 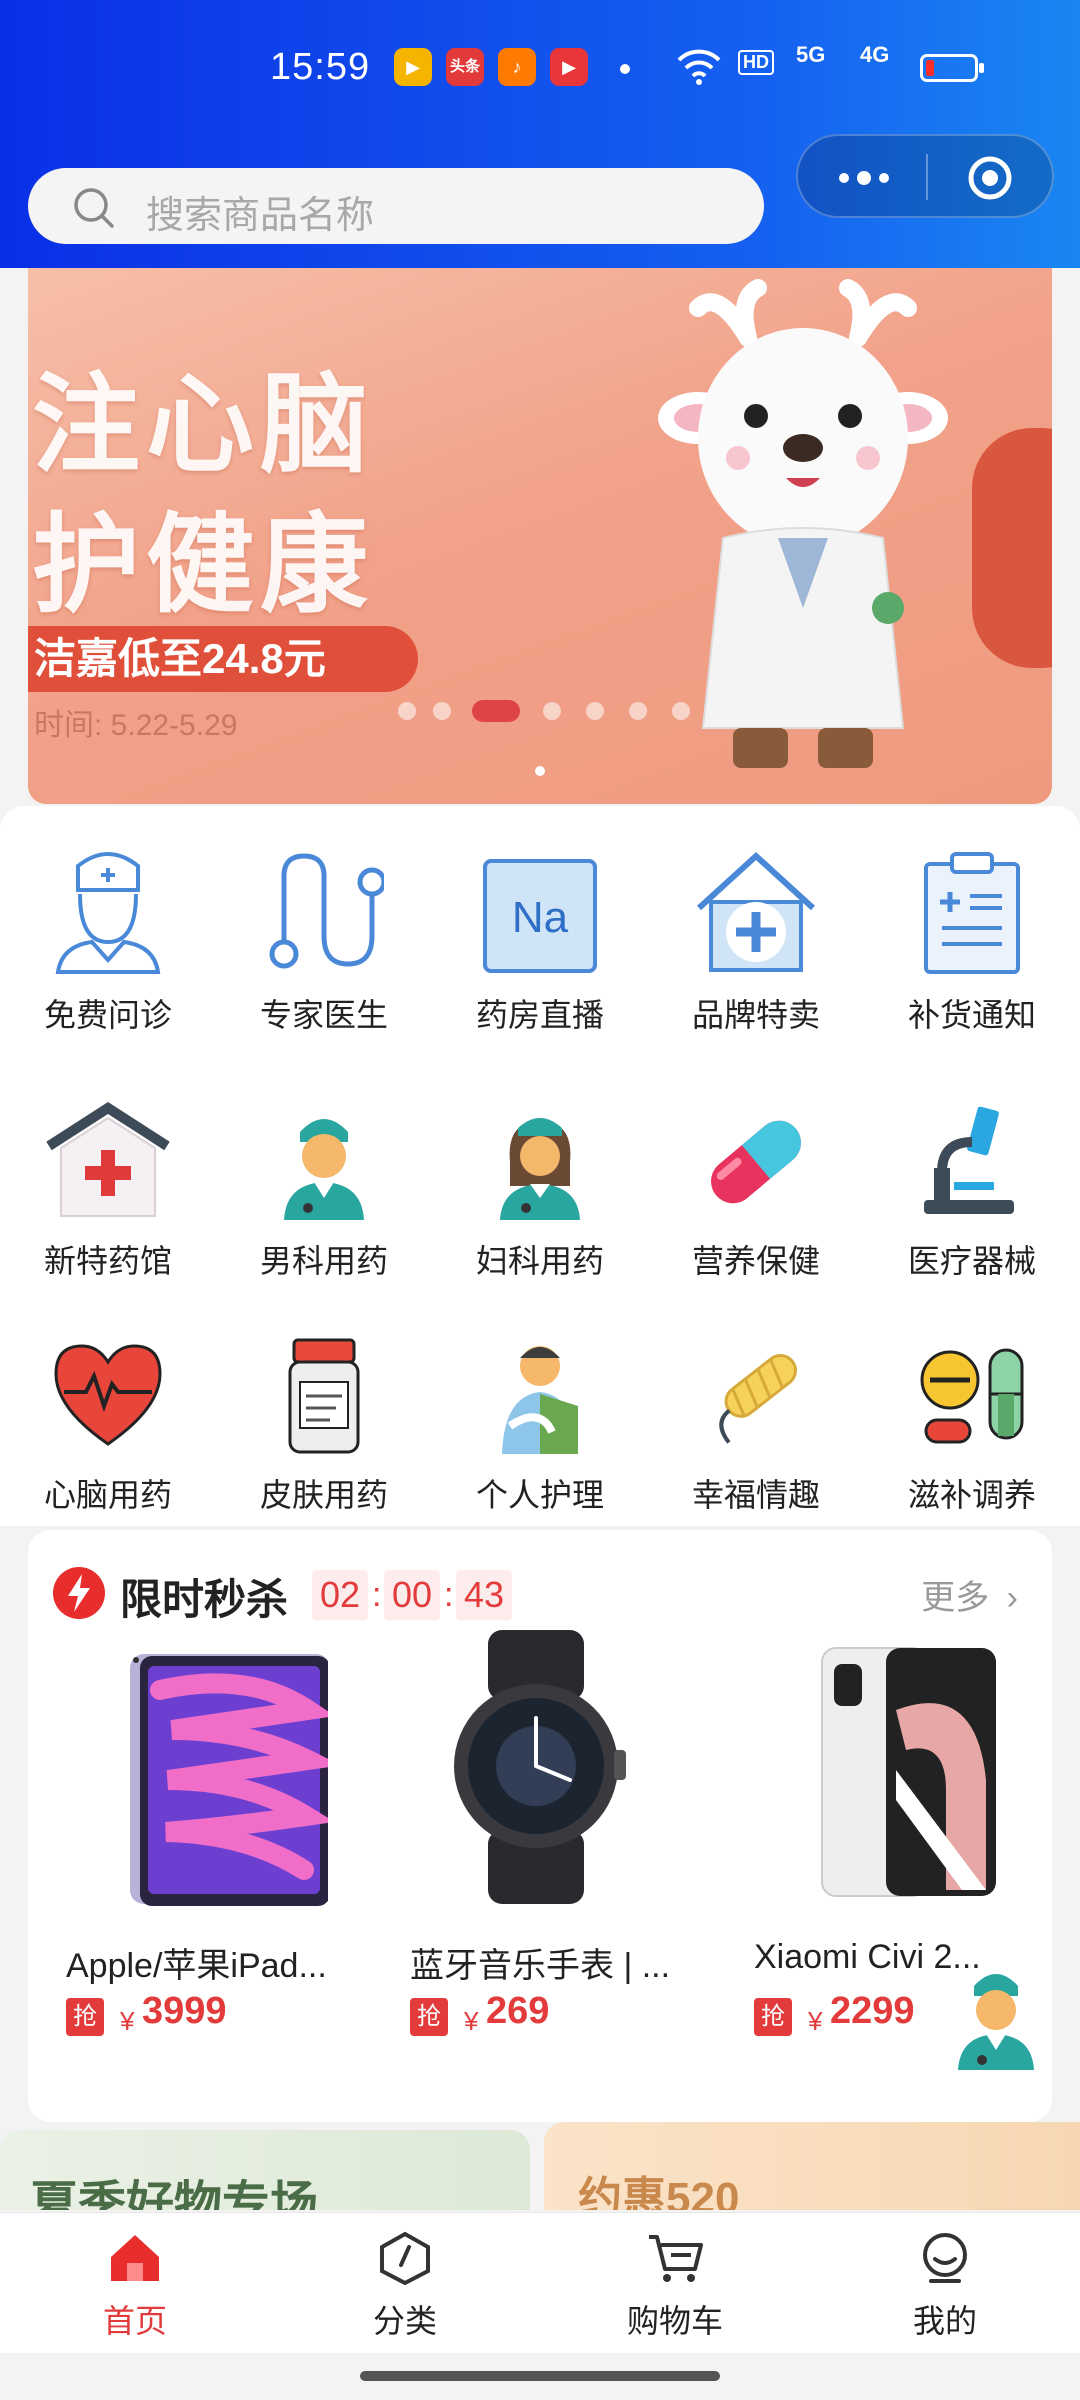 What do you see at coordinates (108, 1395) in the screenshot?
I see `heart-pulse-icon` at bounding box center [108, 1395].